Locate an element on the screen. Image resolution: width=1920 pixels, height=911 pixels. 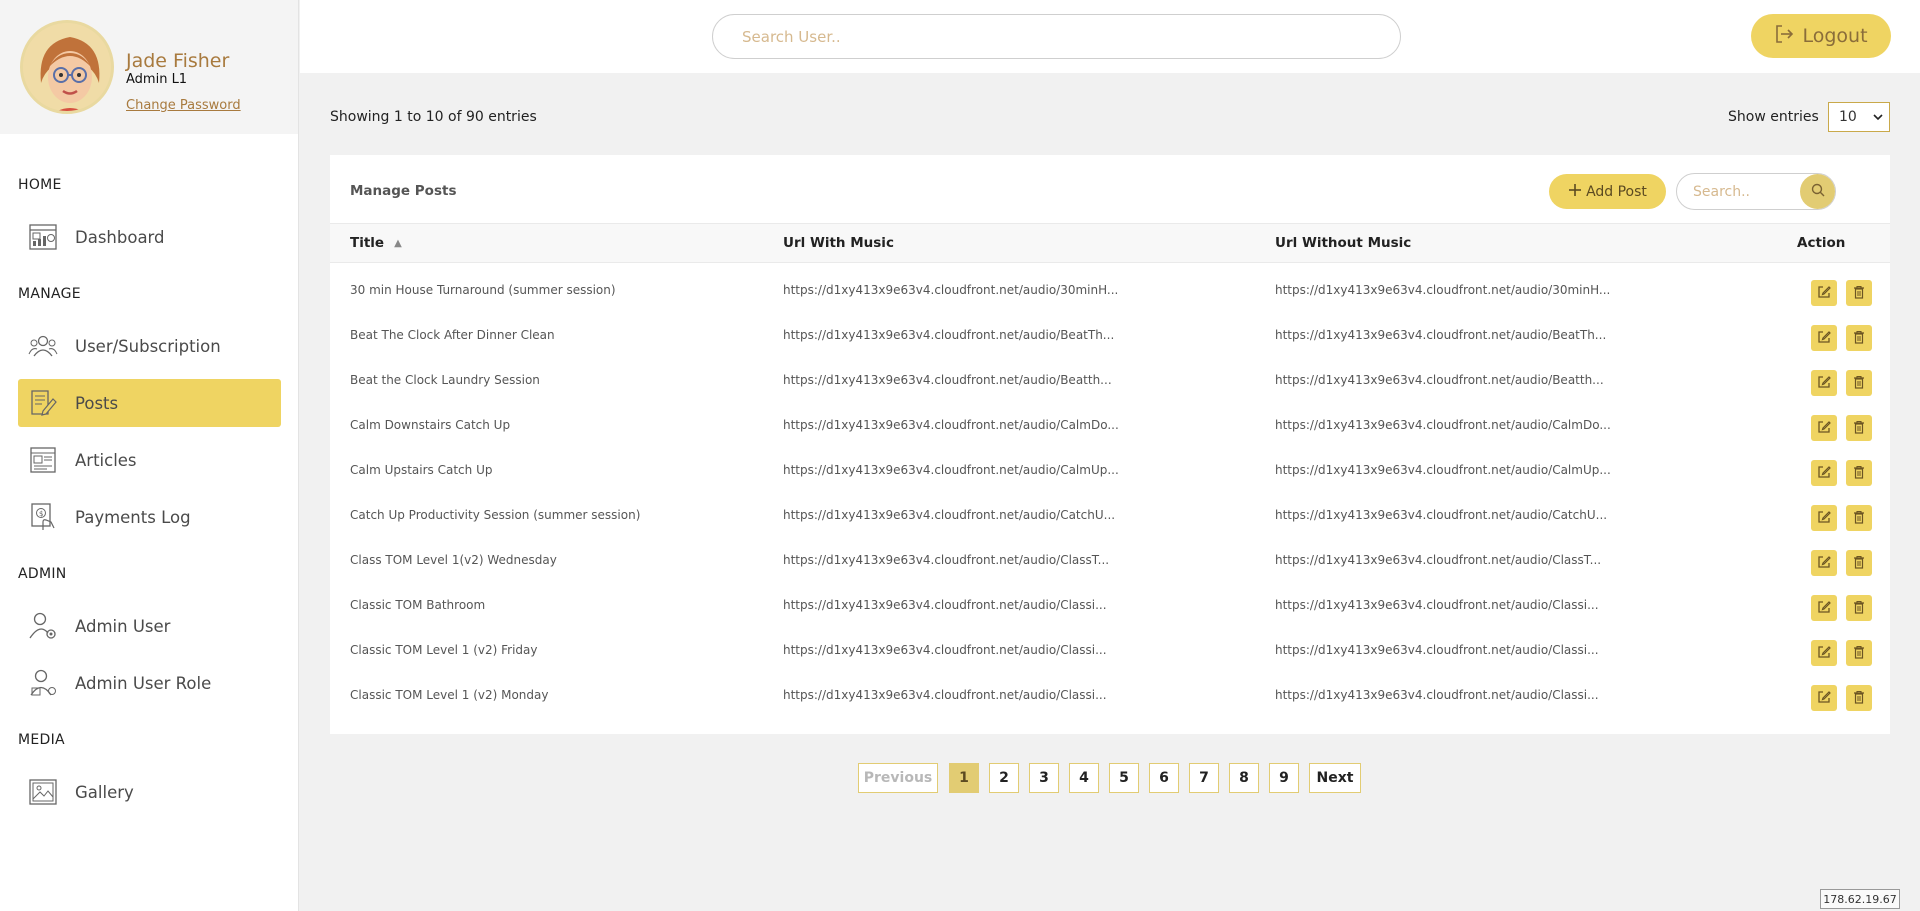
sidebar-item-label: Articles is located at coordinates (106, 460).